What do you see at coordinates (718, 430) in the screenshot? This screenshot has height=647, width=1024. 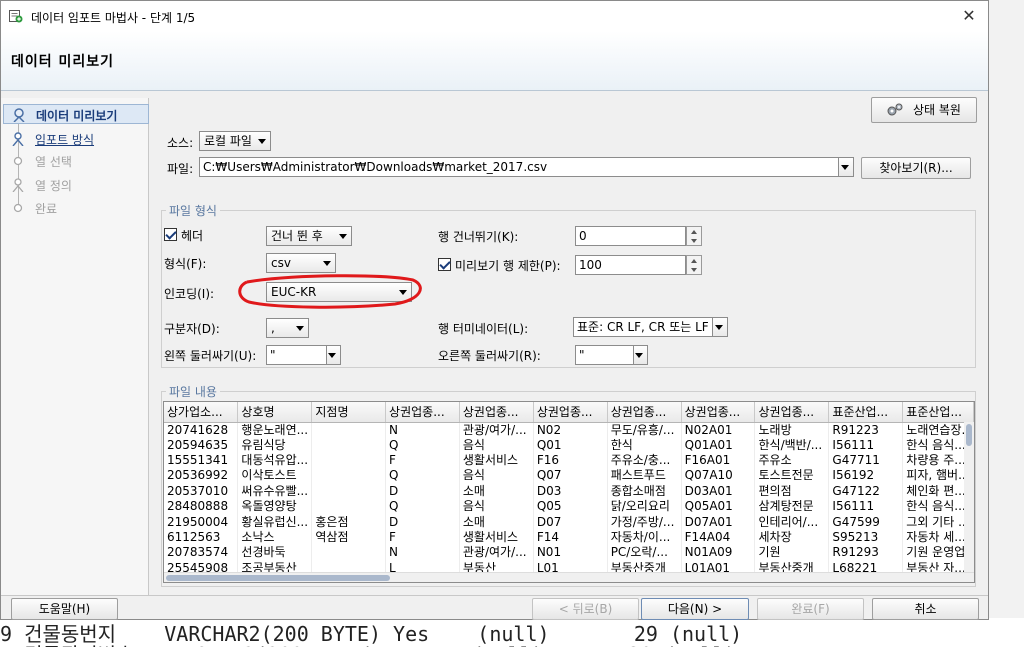 I see `table-cell: N02A01` at bounding box center [718, 430].